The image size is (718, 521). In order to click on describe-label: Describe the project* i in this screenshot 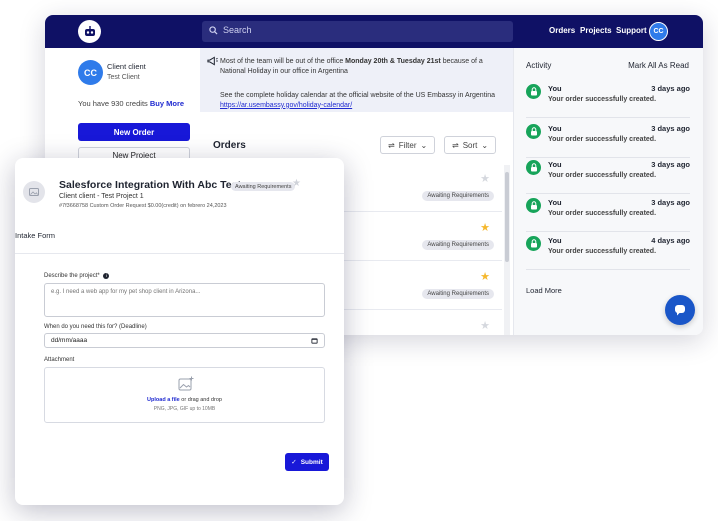, I will do `click(77, 276)`.